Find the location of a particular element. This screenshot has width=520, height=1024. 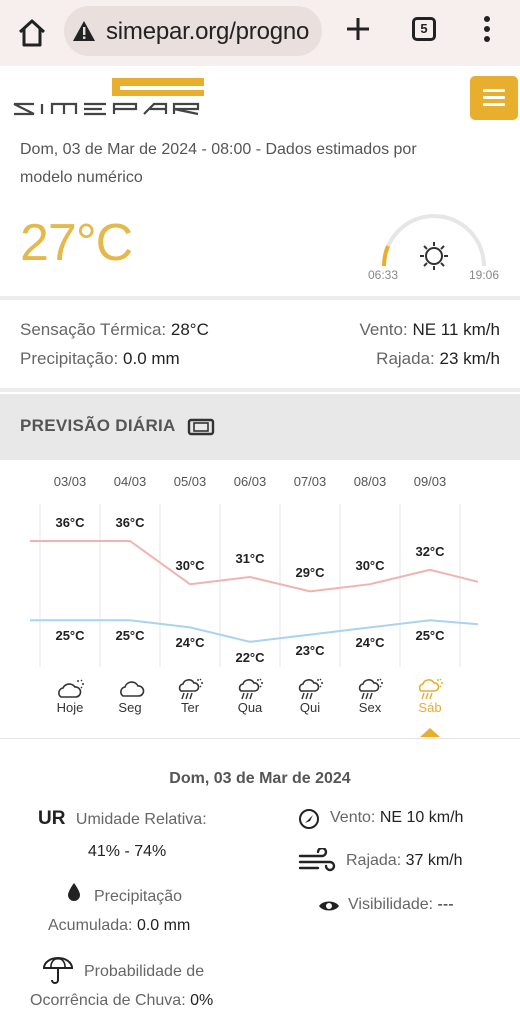

more-options-icon is located at coordinates (487, 29).